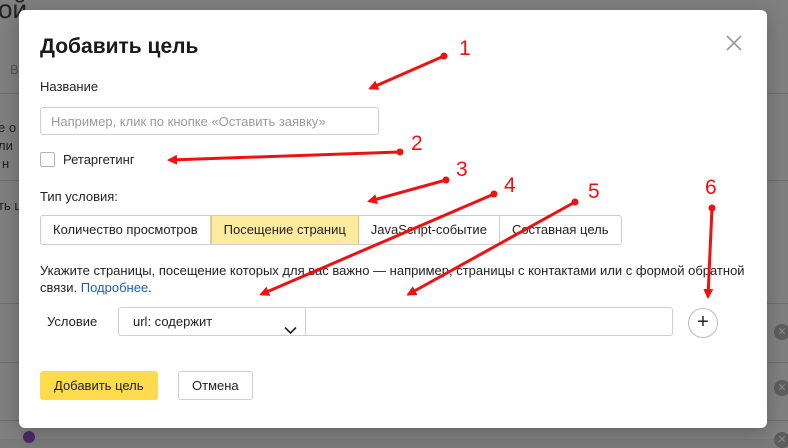 The width and height of the screenshot is (788, 448). I want to click on annotation-number: 5, so click(594, 191).